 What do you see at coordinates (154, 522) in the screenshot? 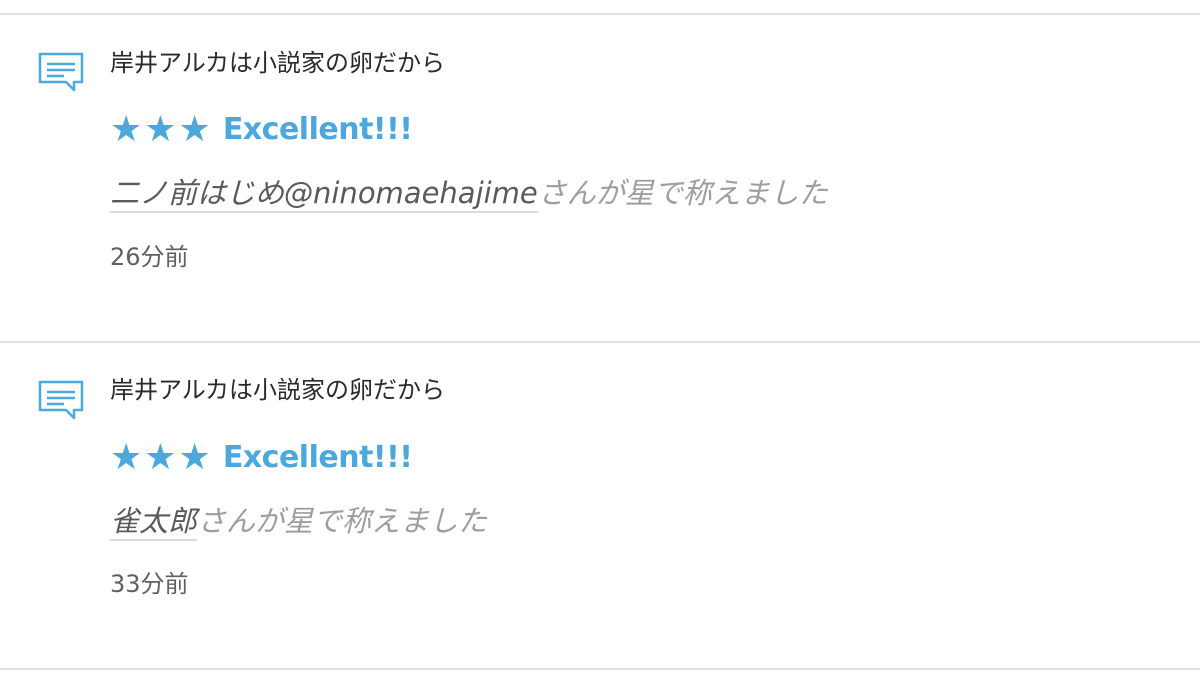
I see `user-link: 雀太郎` at bounding box center [154, 522].